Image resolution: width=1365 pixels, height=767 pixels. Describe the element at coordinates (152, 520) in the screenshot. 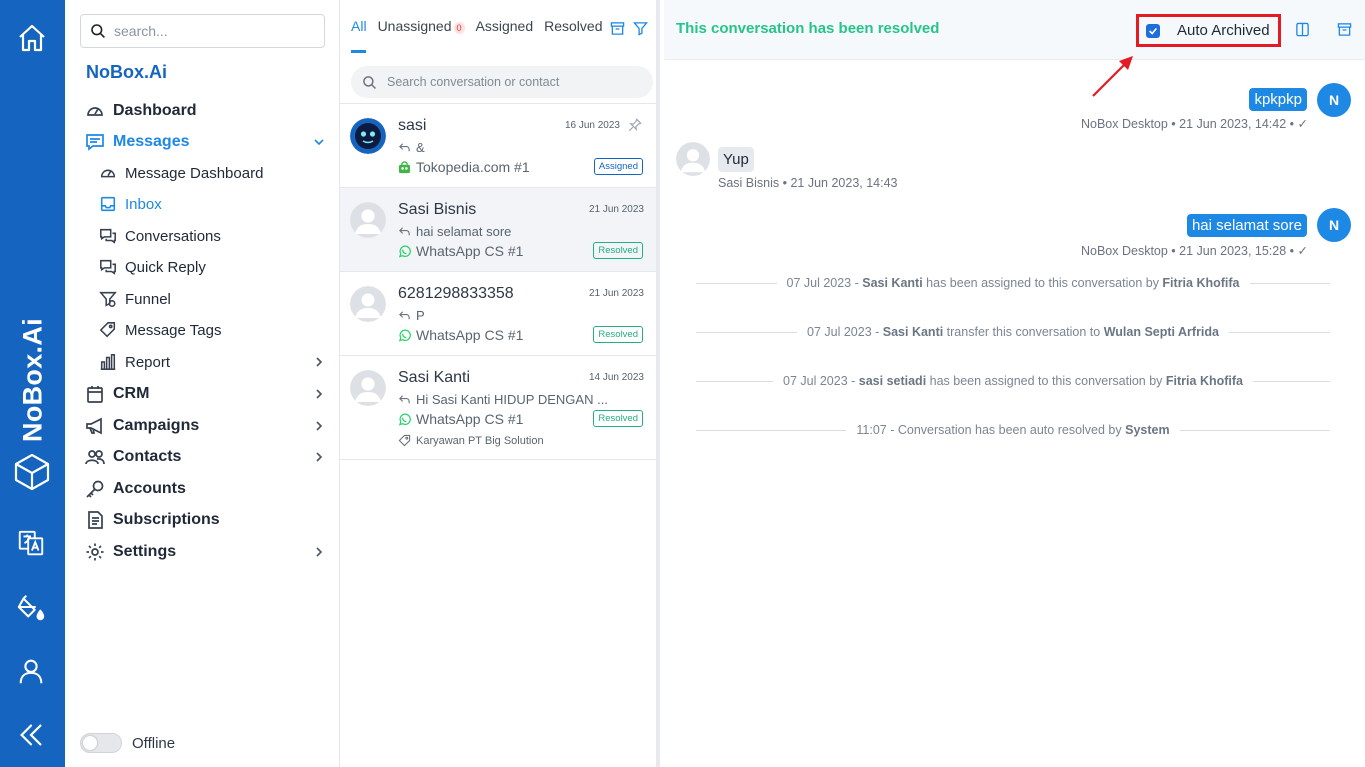

I see `nav-subscriptions: Subscriptions` at that location.